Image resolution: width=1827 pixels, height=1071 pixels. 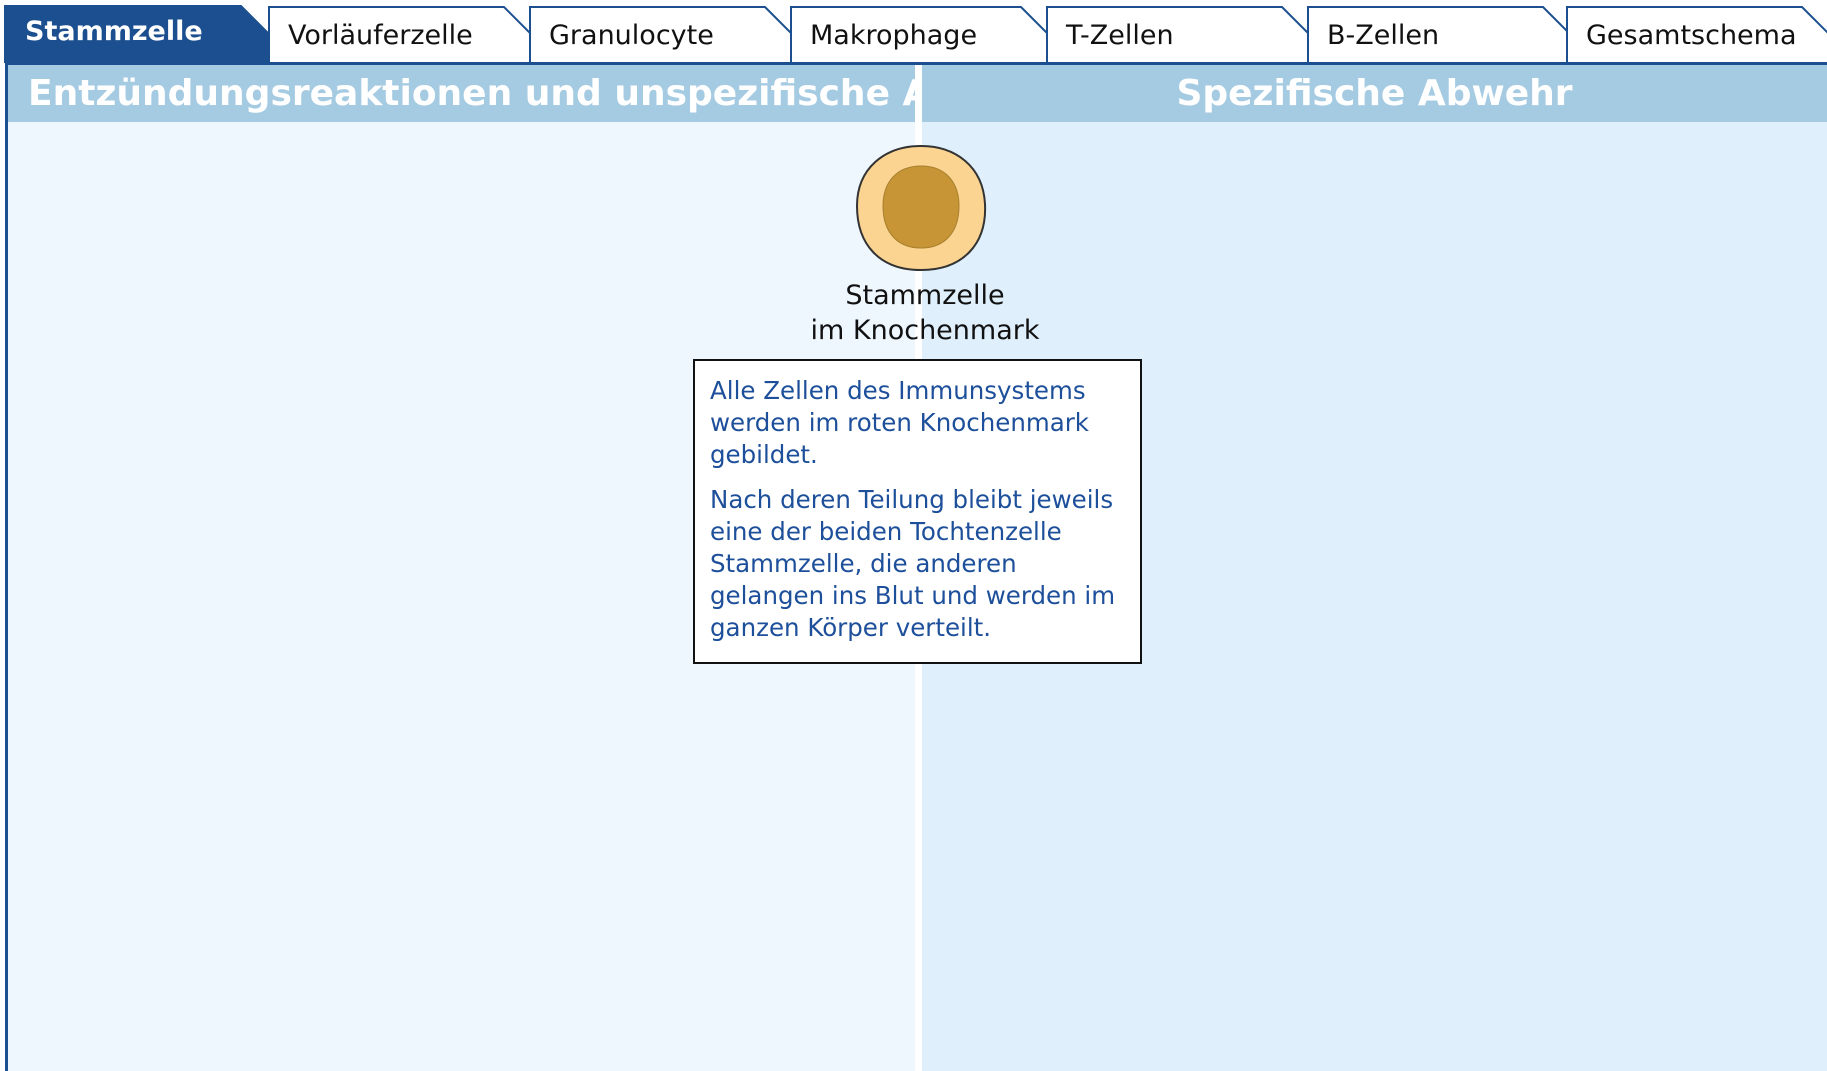 What do you see at coordinates (894, 35) in the screenshot?
I see `tab-label: Makrophage` at bounding box center [894, 35].